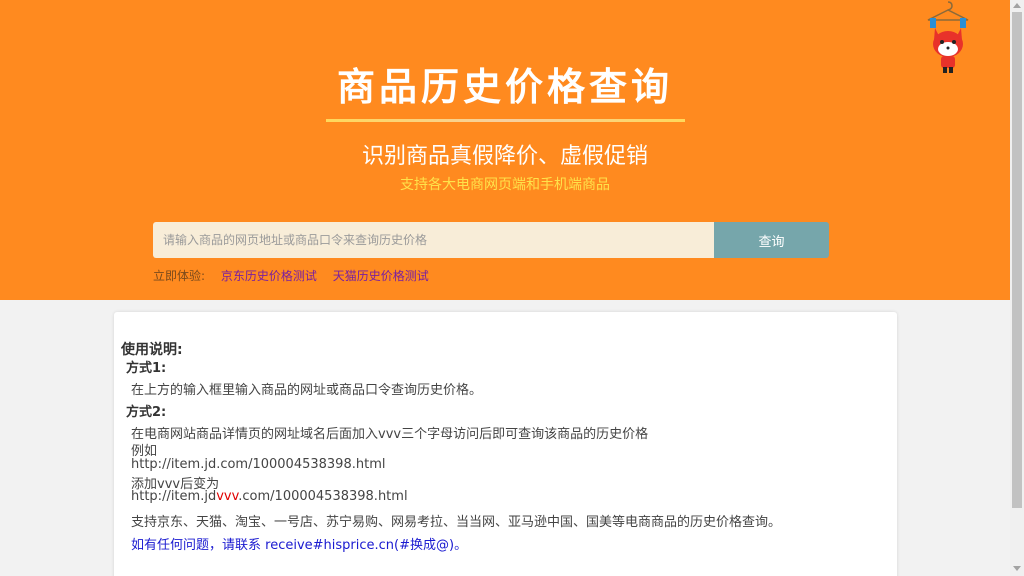  What do you see at coordinates (307, 390) in the screenshot?
I see `method1-text: 在上方的输入框里输入商品的网址或商品口令查询历史价格。` at bounding box center [307, 390].